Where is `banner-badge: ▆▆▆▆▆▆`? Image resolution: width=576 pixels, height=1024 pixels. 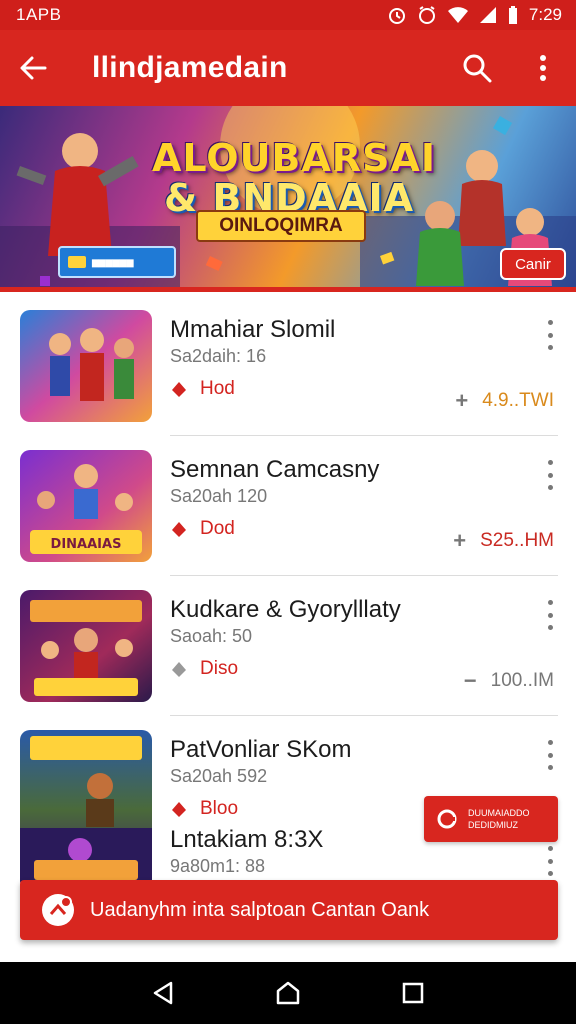
banner-badge: ▆▆▆▆▆▆ is located at coordinates (117, 262).